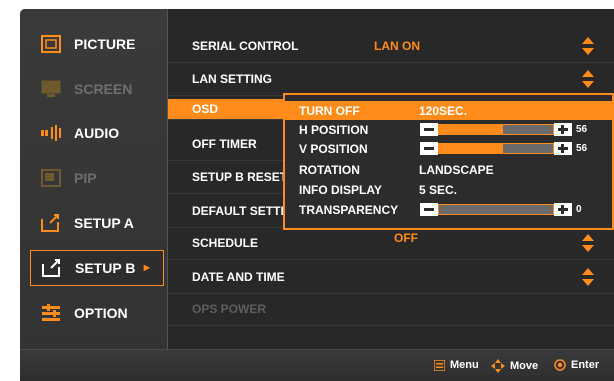 The height and width of the screenshot is (381, 614). What do you see at coordinates (51, 133) in the screenshot?
I see `audio-icon` at bounding box center [51, 133].